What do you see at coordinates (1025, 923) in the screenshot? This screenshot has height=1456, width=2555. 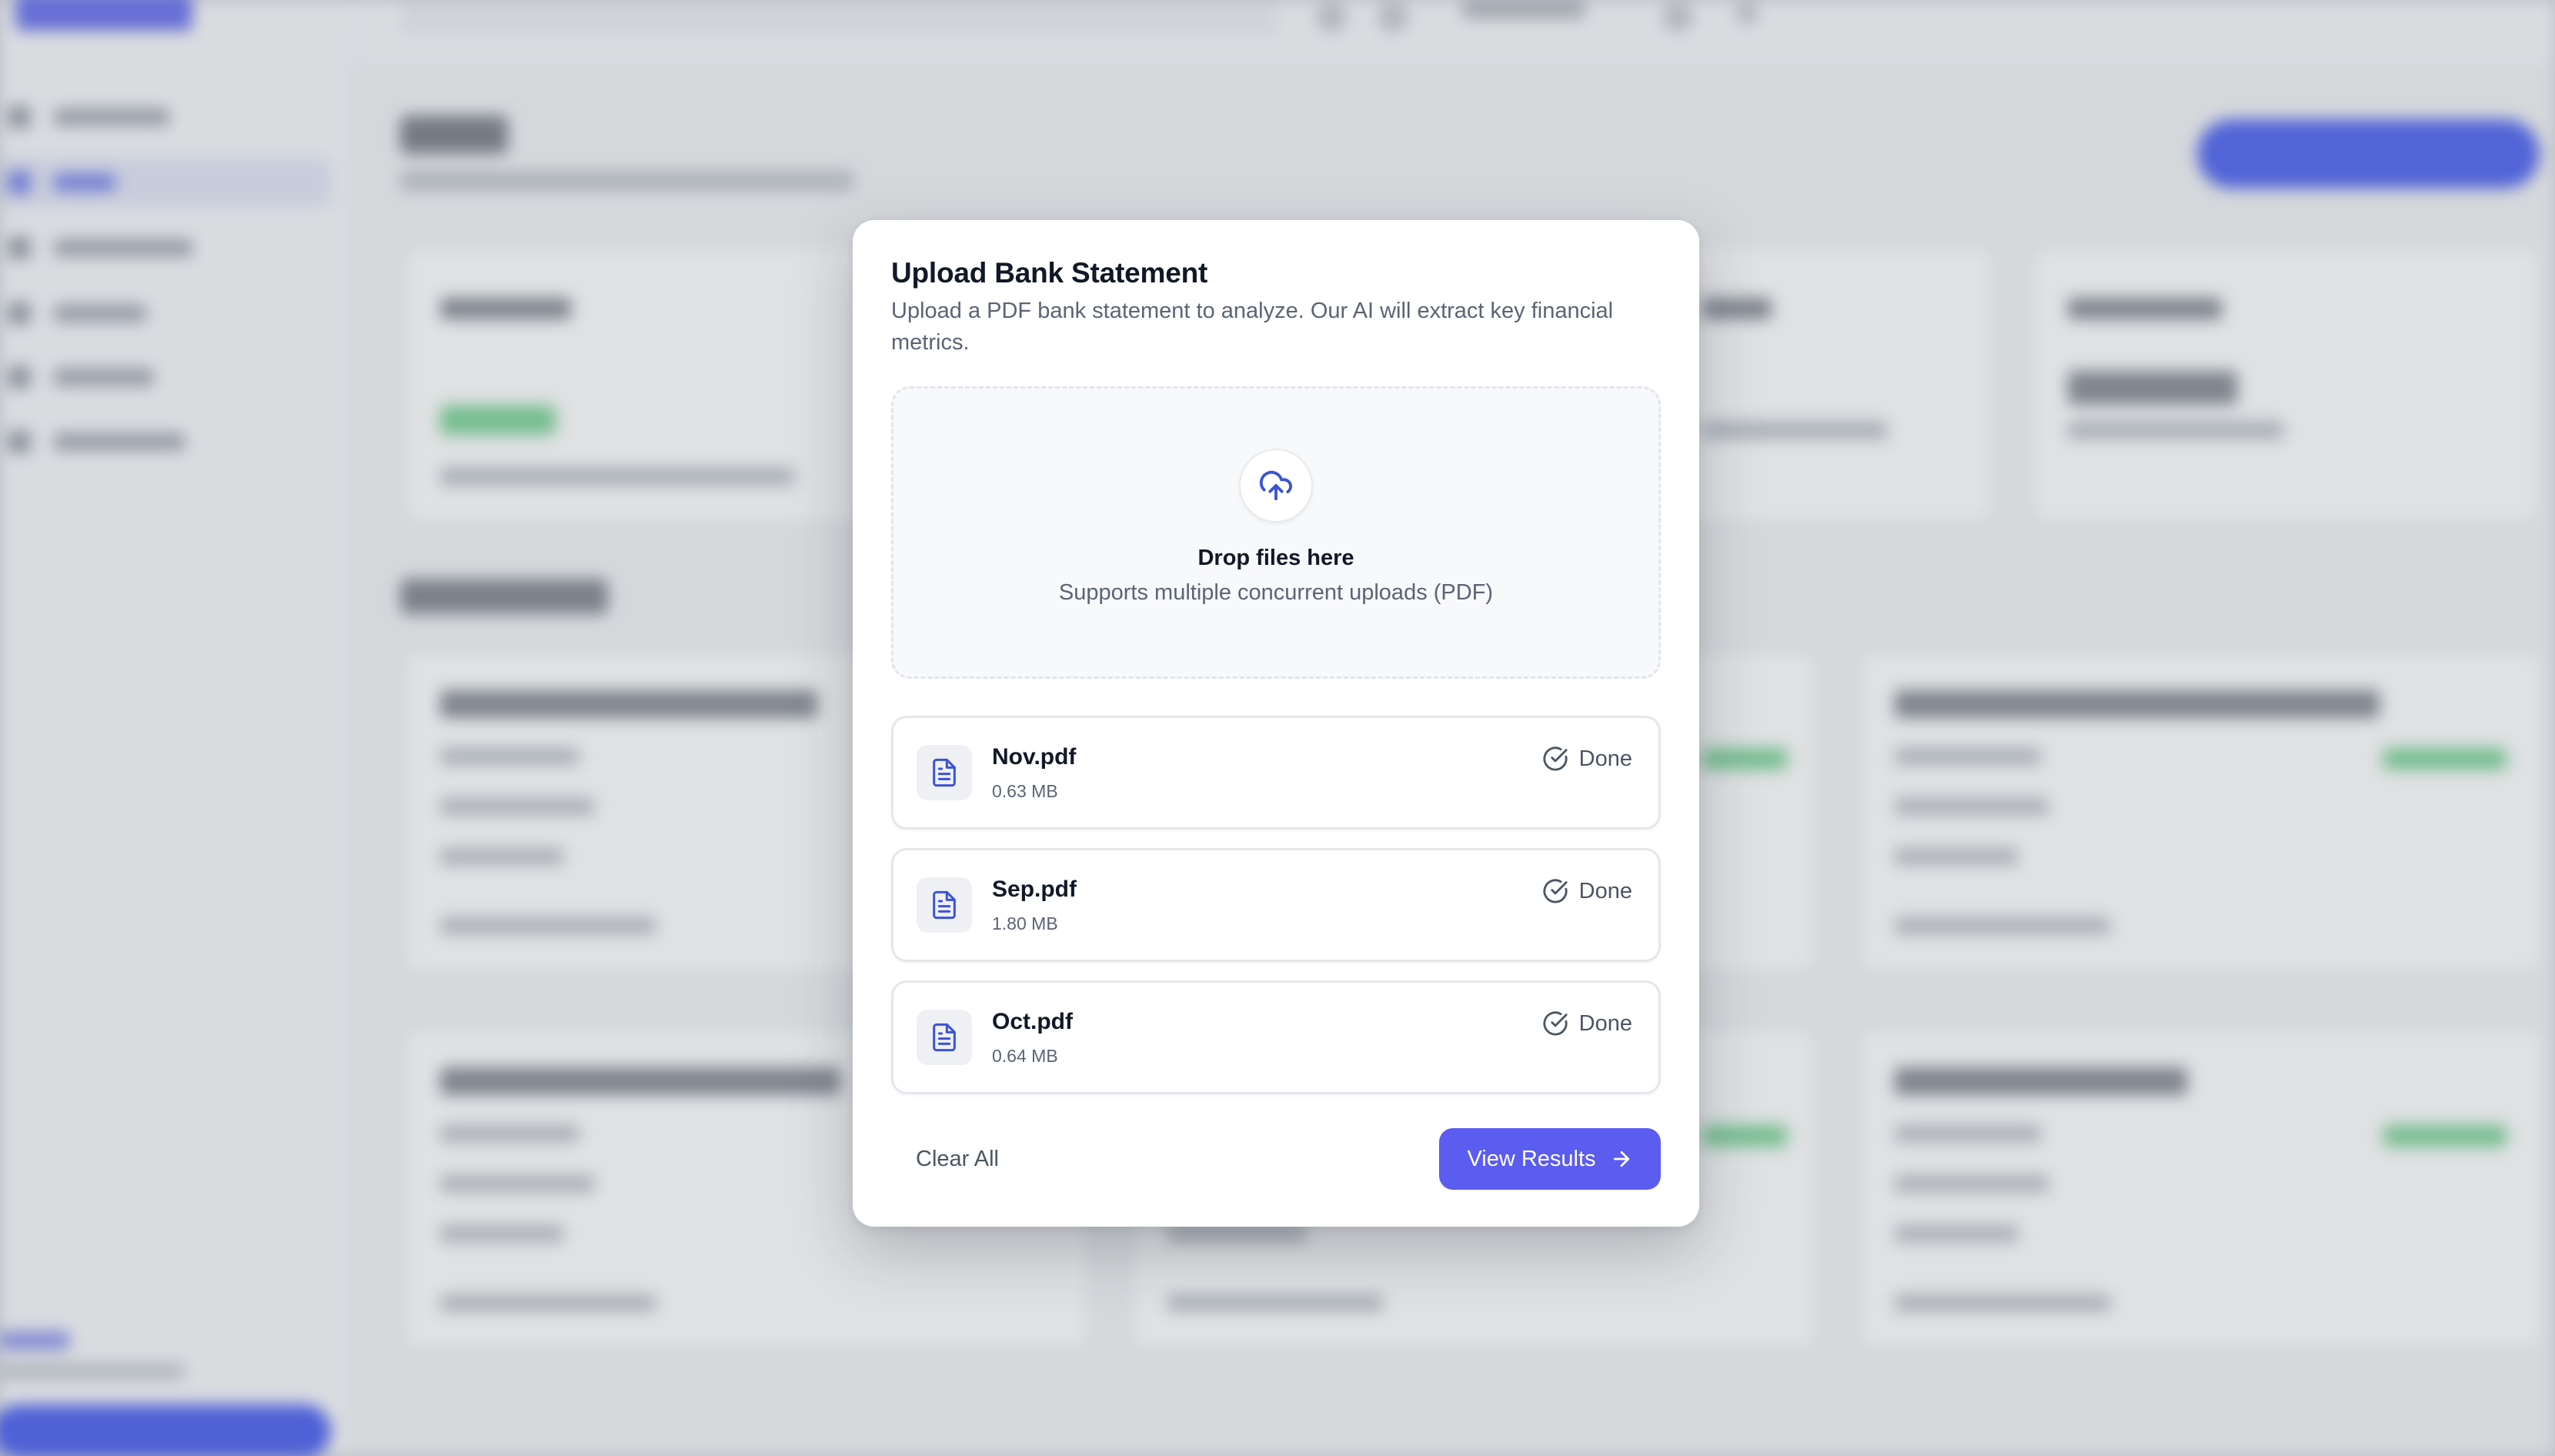 I see `file-size: 1.80 MB` at bounding box center [1025, 923].